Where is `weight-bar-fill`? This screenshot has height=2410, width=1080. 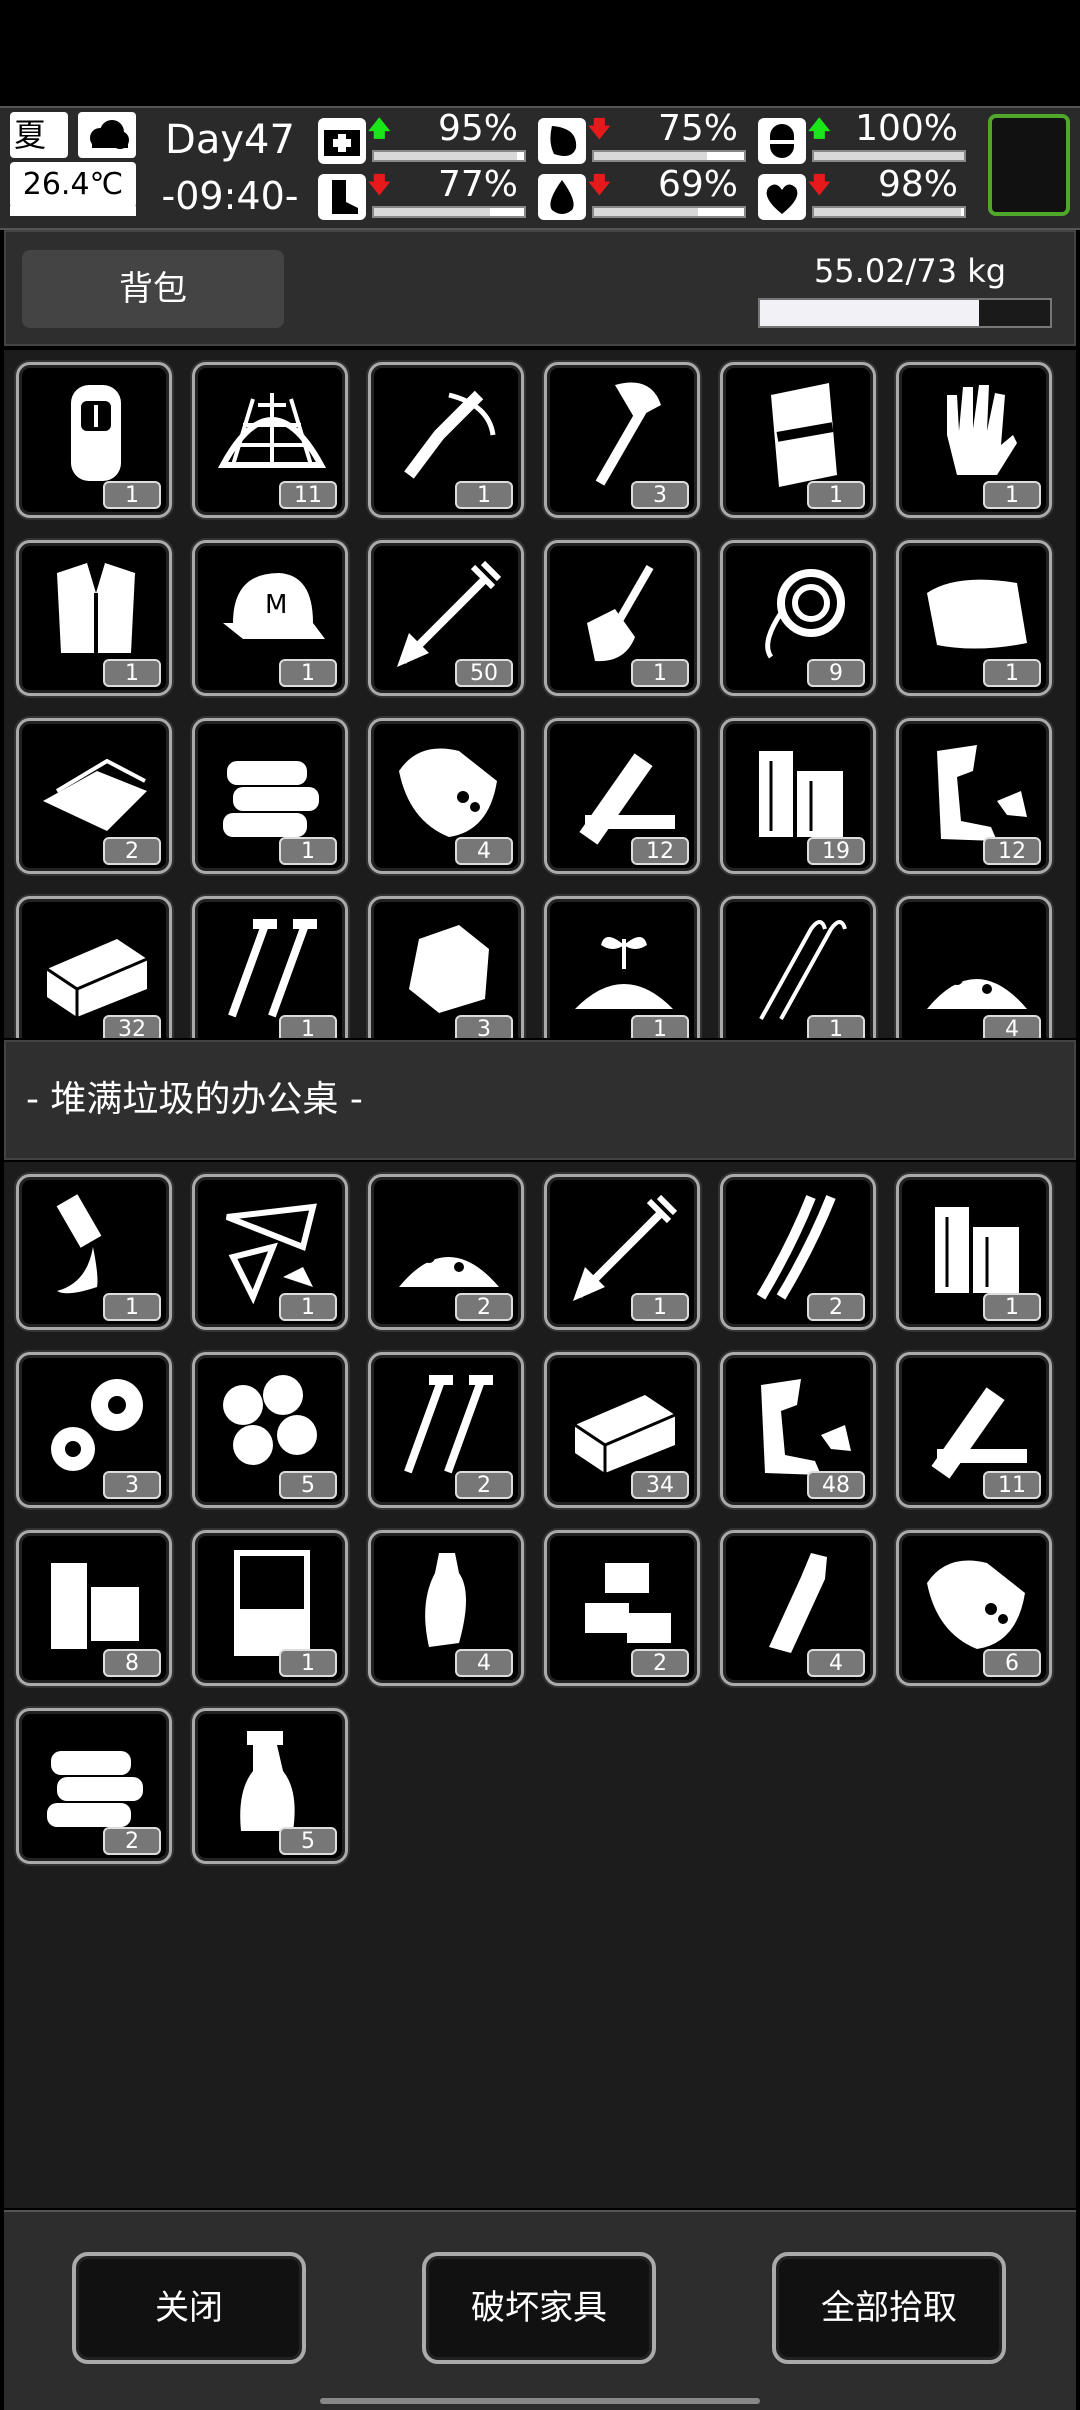 weight-bar-fill is located at coordinates (869, 313).